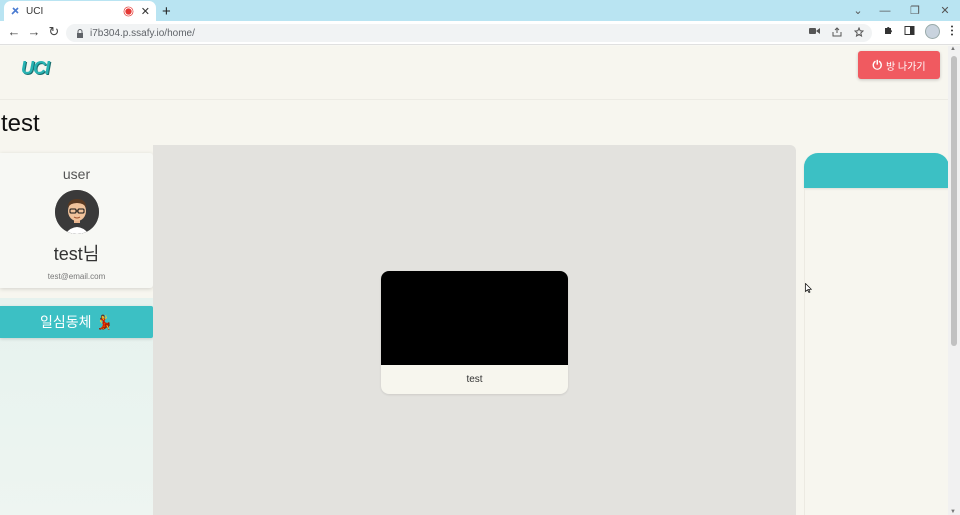 This screenshot has height=515, width=960. Describe the element at coordinates (888, 32) in the screenshot. I see `extensions-icon` at that location.